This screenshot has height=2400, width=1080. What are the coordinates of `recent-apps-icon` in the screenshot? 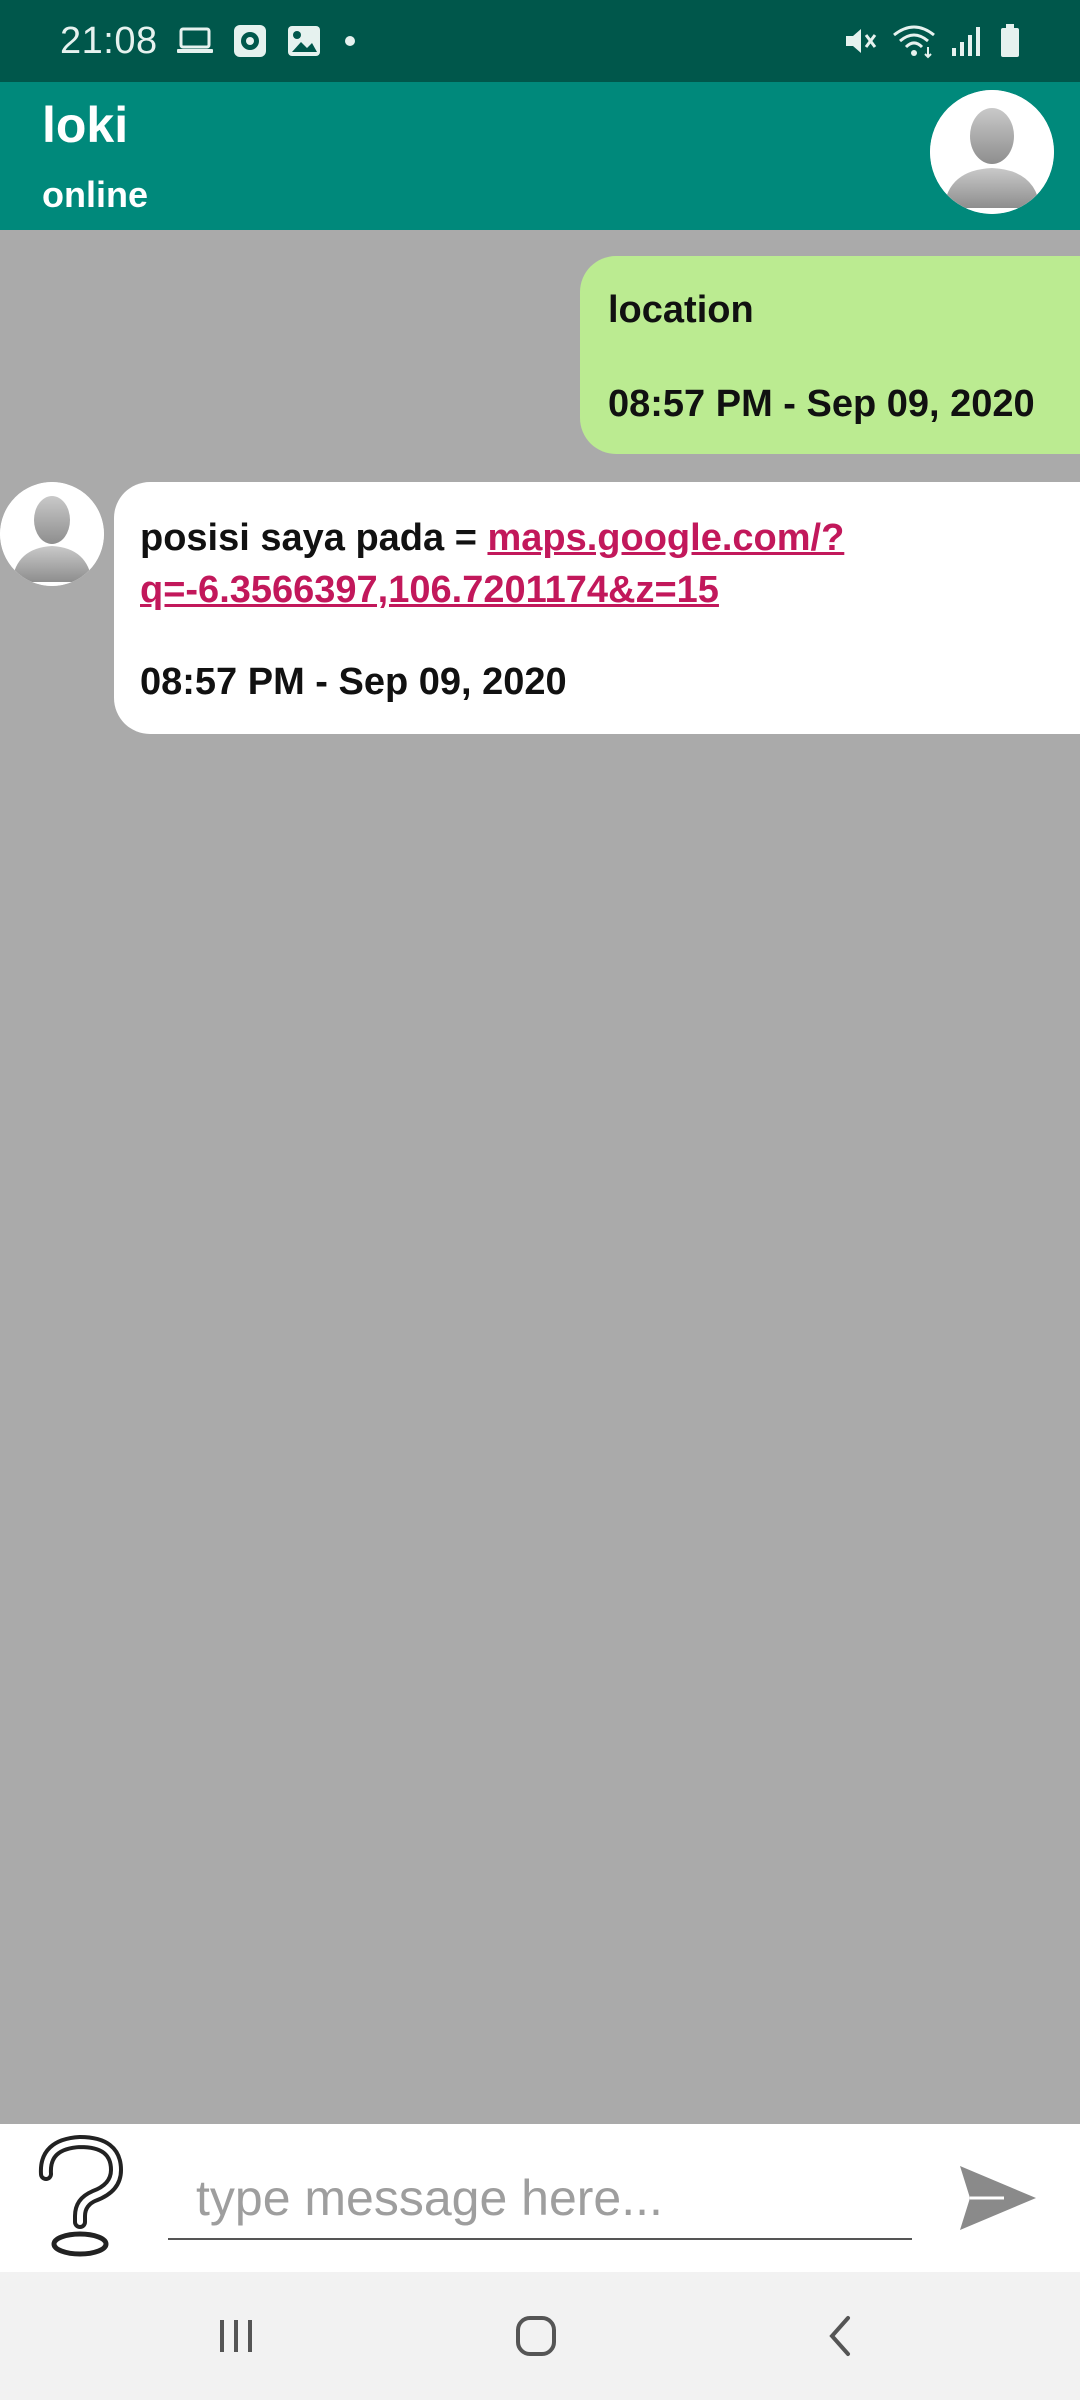 It's located at (236, 2336).